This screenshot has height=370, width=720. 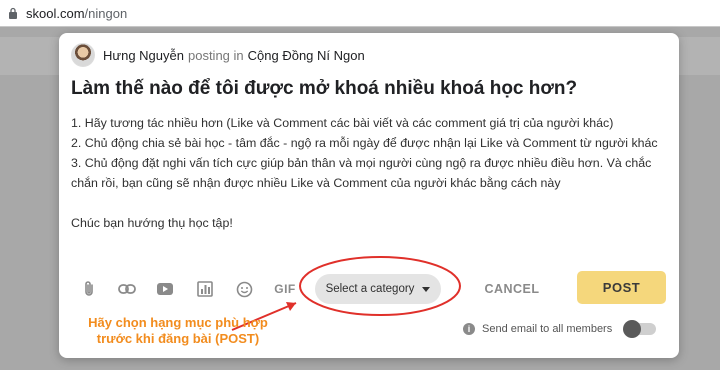 I want to click on browser-address-bar: skool.com/ningon, so click(x=360, y=13).